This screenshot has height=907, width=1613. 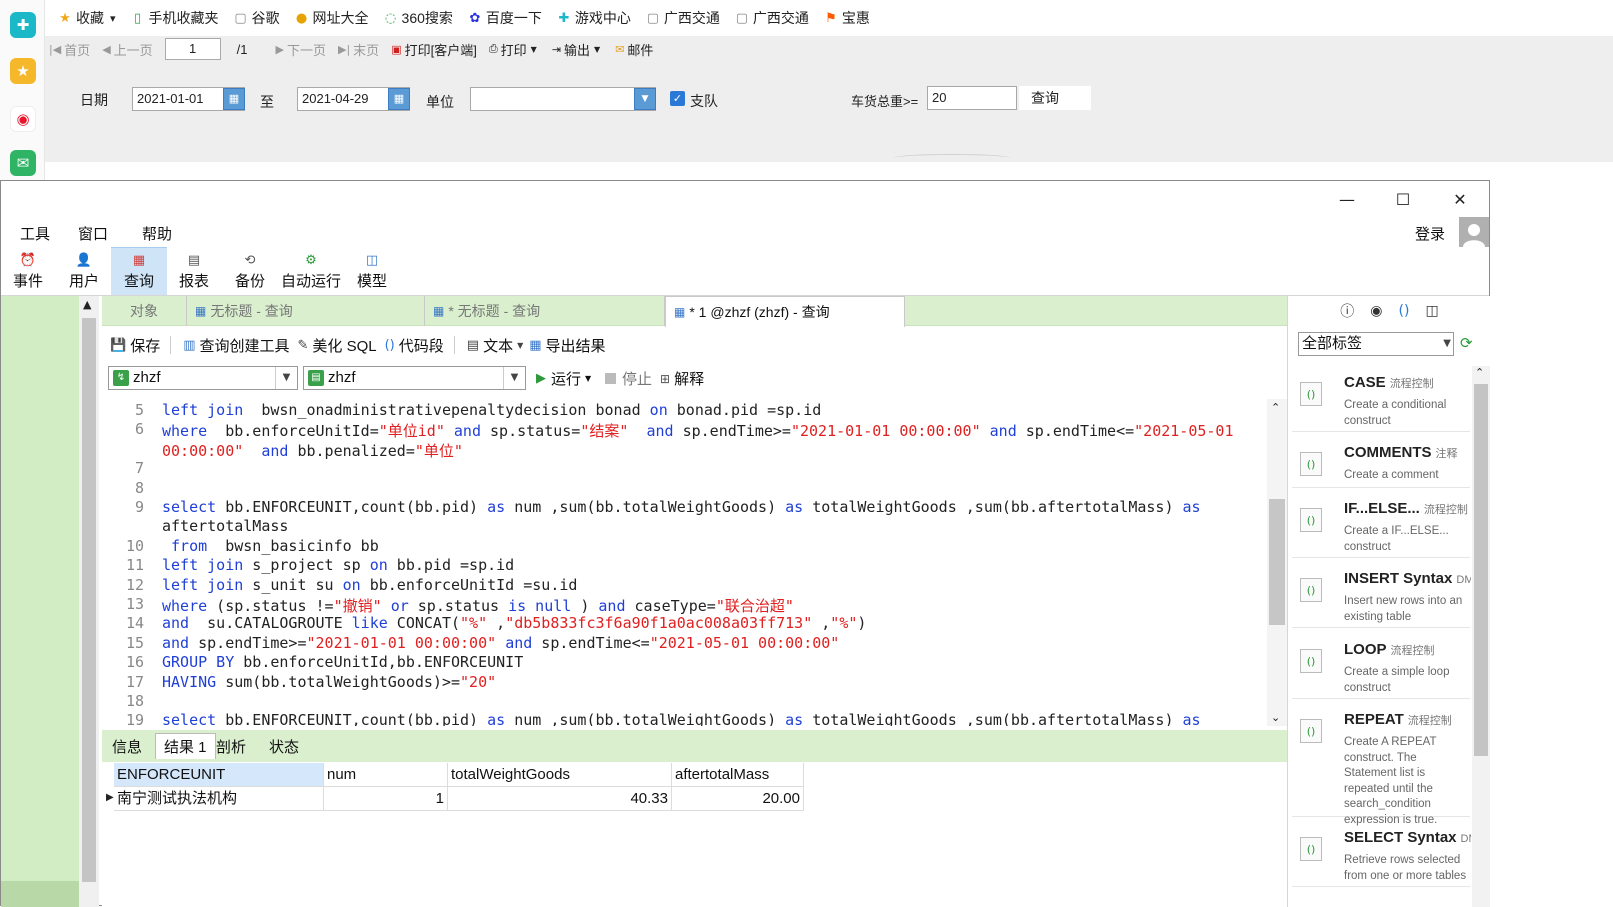 I want to click on column-header: totalWeightGoods, so click(x=560, y=775).